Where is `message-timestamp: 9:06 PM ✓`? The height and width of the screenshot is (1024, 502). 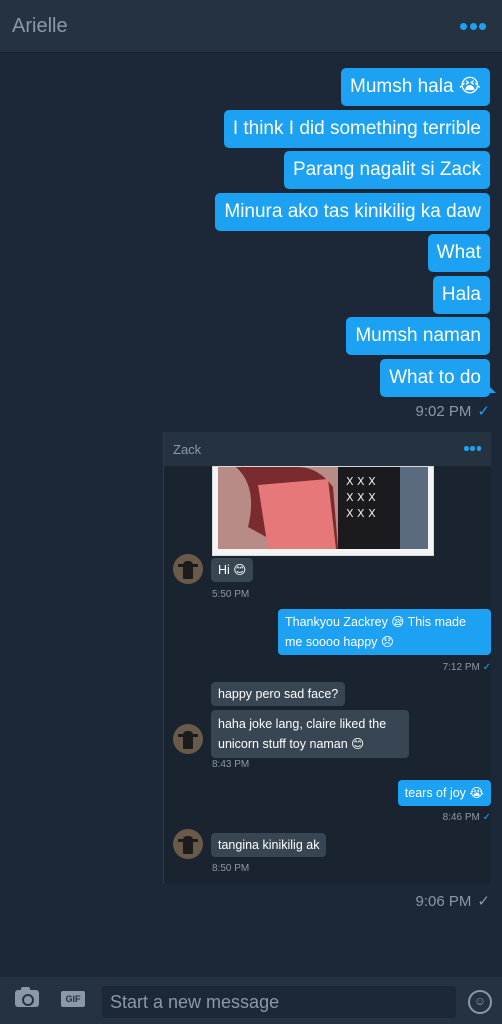
message-timestamp: 9:06 PM ✓ is located at coordinates (452, 901).